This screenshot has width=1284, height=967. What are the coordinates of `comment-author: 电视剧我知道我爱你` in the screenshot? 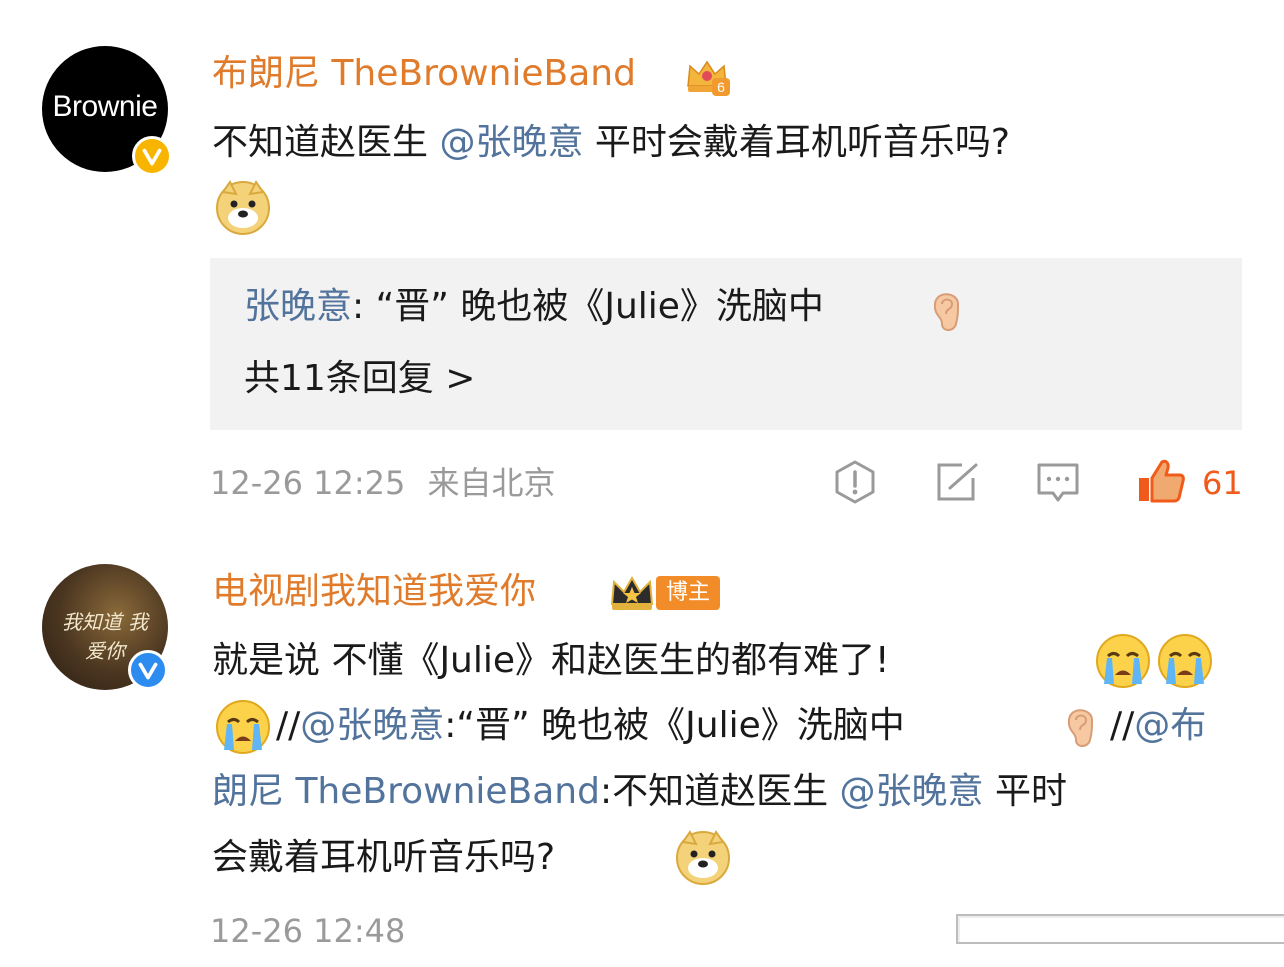 It's located at (374, 592).